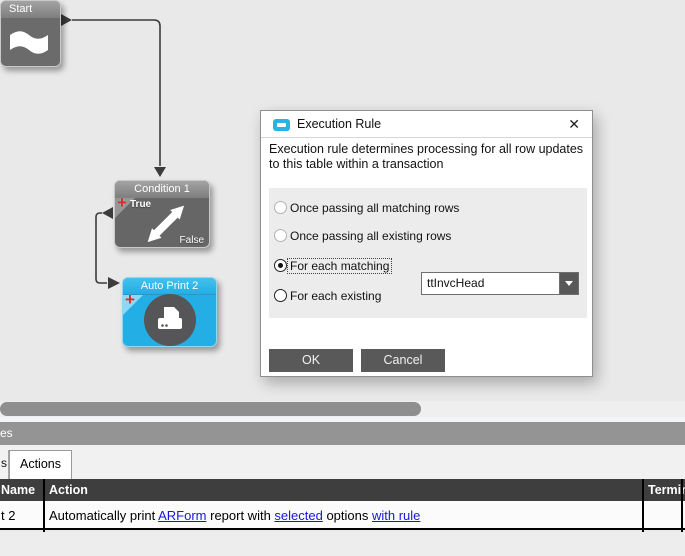 The image size is (685, 556). Describe the element at coordinates (66, 20) in the screenshot. I see `start-output-port-icon` at that location.